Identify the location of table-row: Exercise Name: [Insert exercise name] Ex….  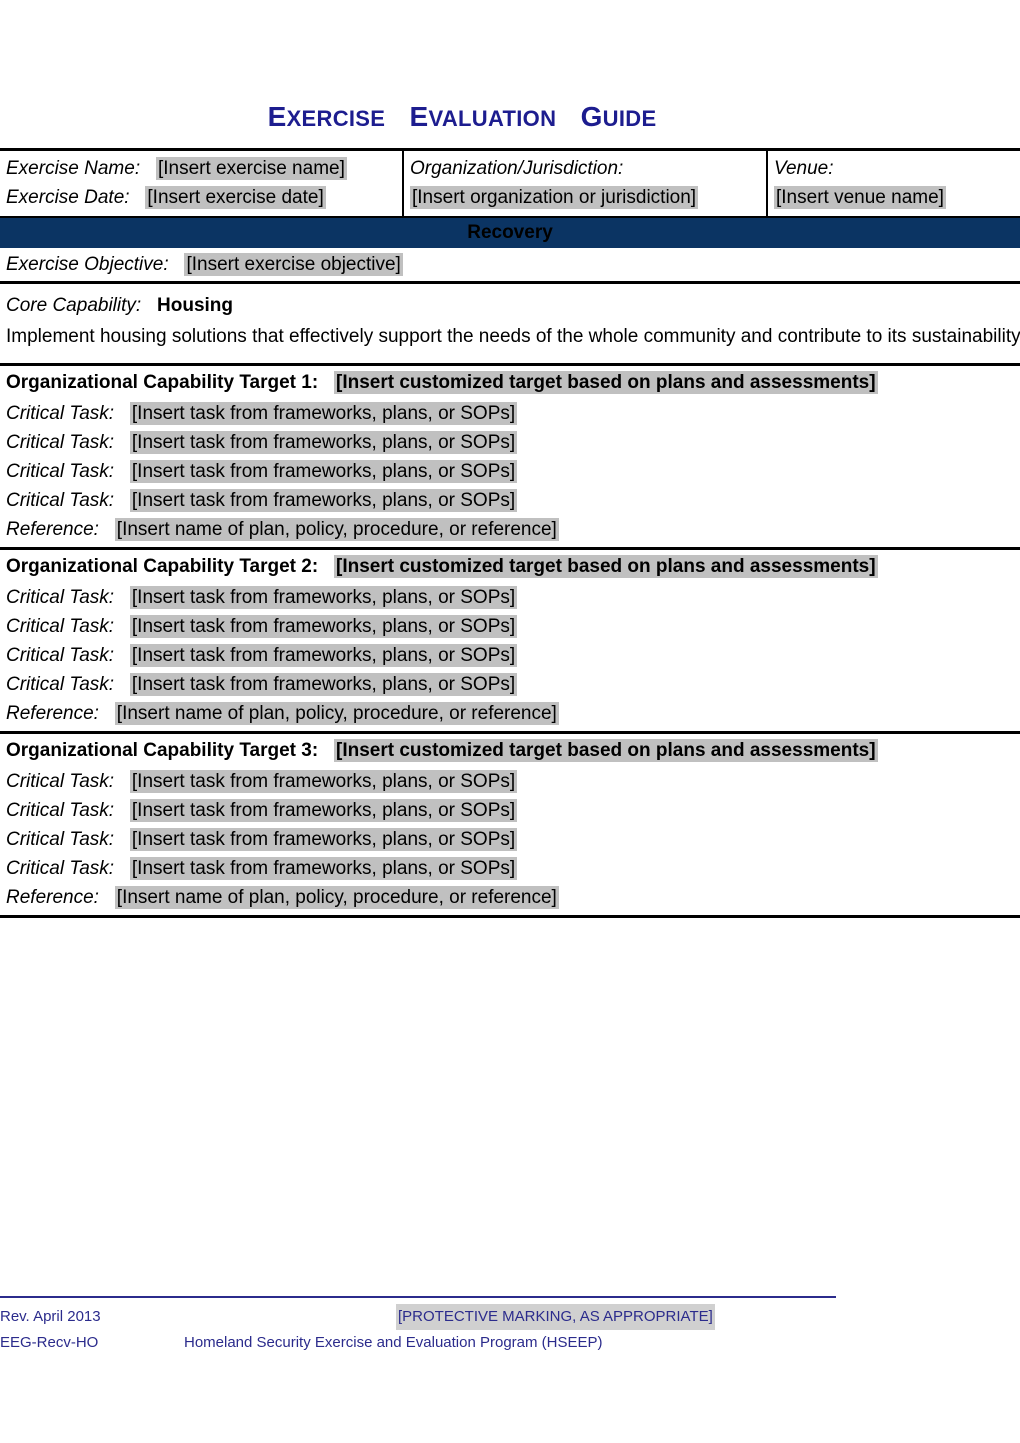
(510, 183).